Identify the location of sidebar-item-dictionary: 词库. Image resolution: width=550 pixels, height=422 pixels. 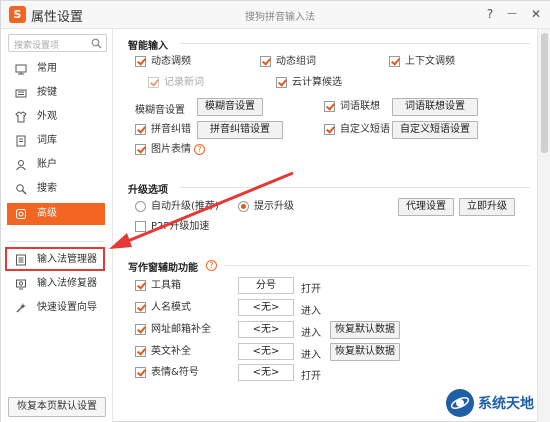
(56, 141).